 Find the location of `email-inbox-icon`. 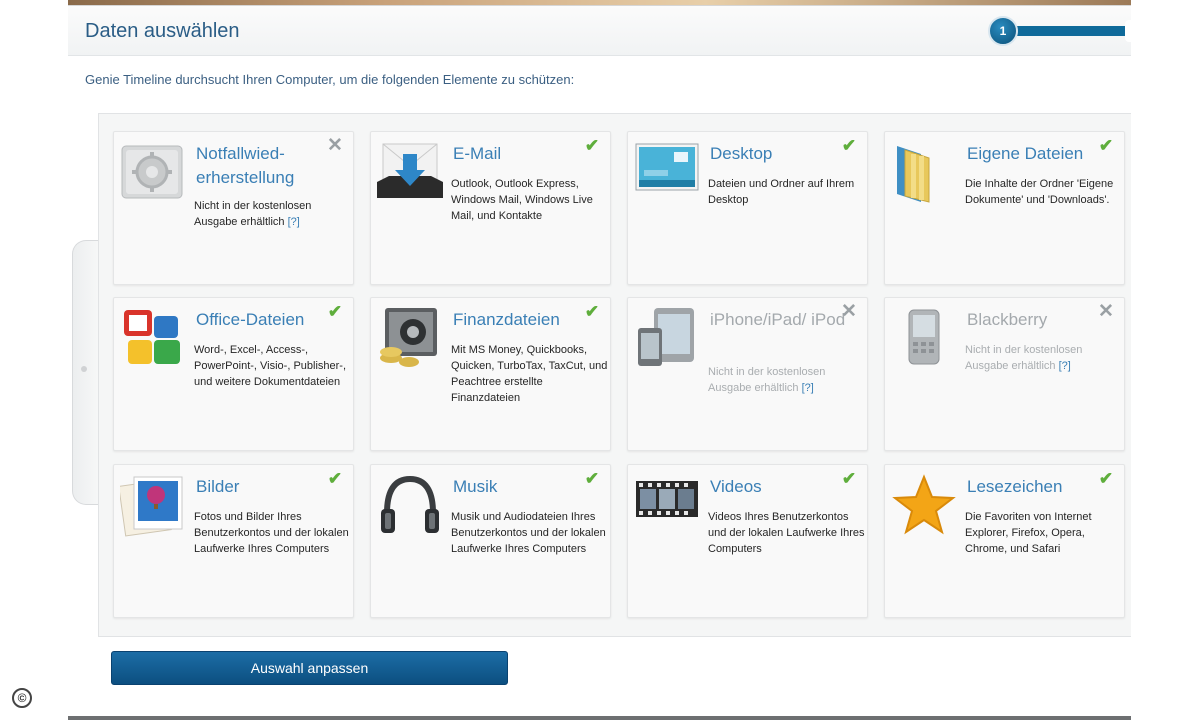

email-inbox-icon is located at coordinates (410, 172).